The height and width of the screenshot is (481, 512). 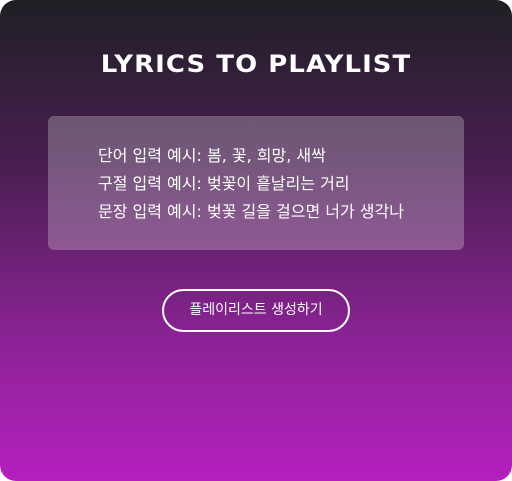 What do you see at coordinates (251, 211) in the screenshot?
I see `sentence-example: 문장 입력 예시: 벚꽃 길을 걸으면 너가 생각나` at bounding box center [251, 211].